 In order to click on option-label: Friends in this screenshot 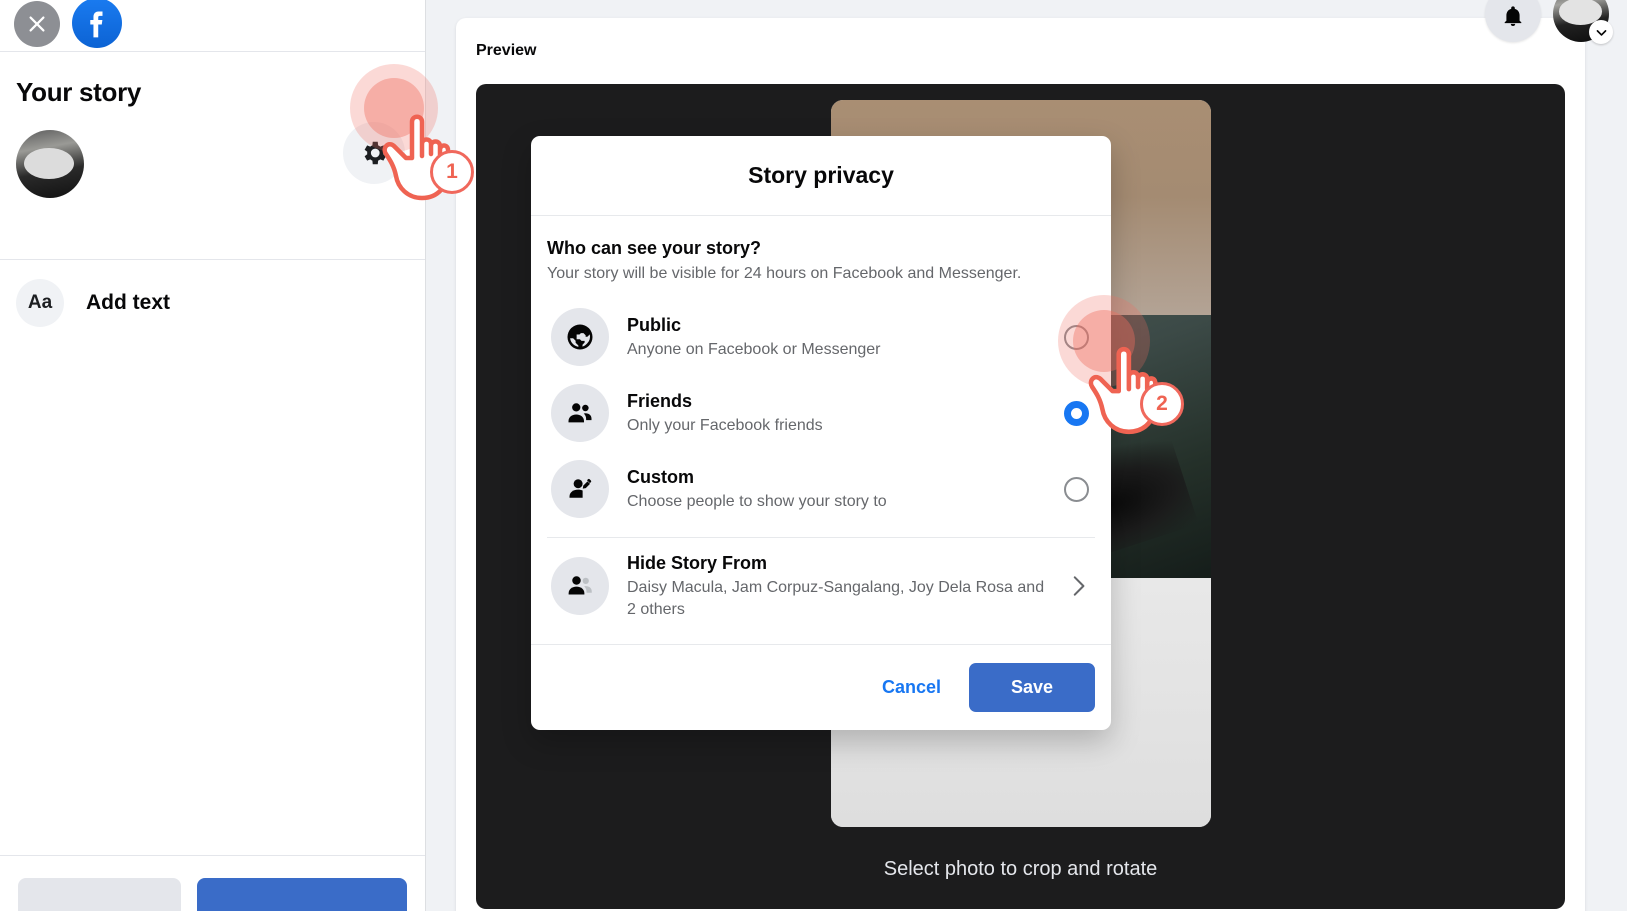, I will do `click(660, 401)`.